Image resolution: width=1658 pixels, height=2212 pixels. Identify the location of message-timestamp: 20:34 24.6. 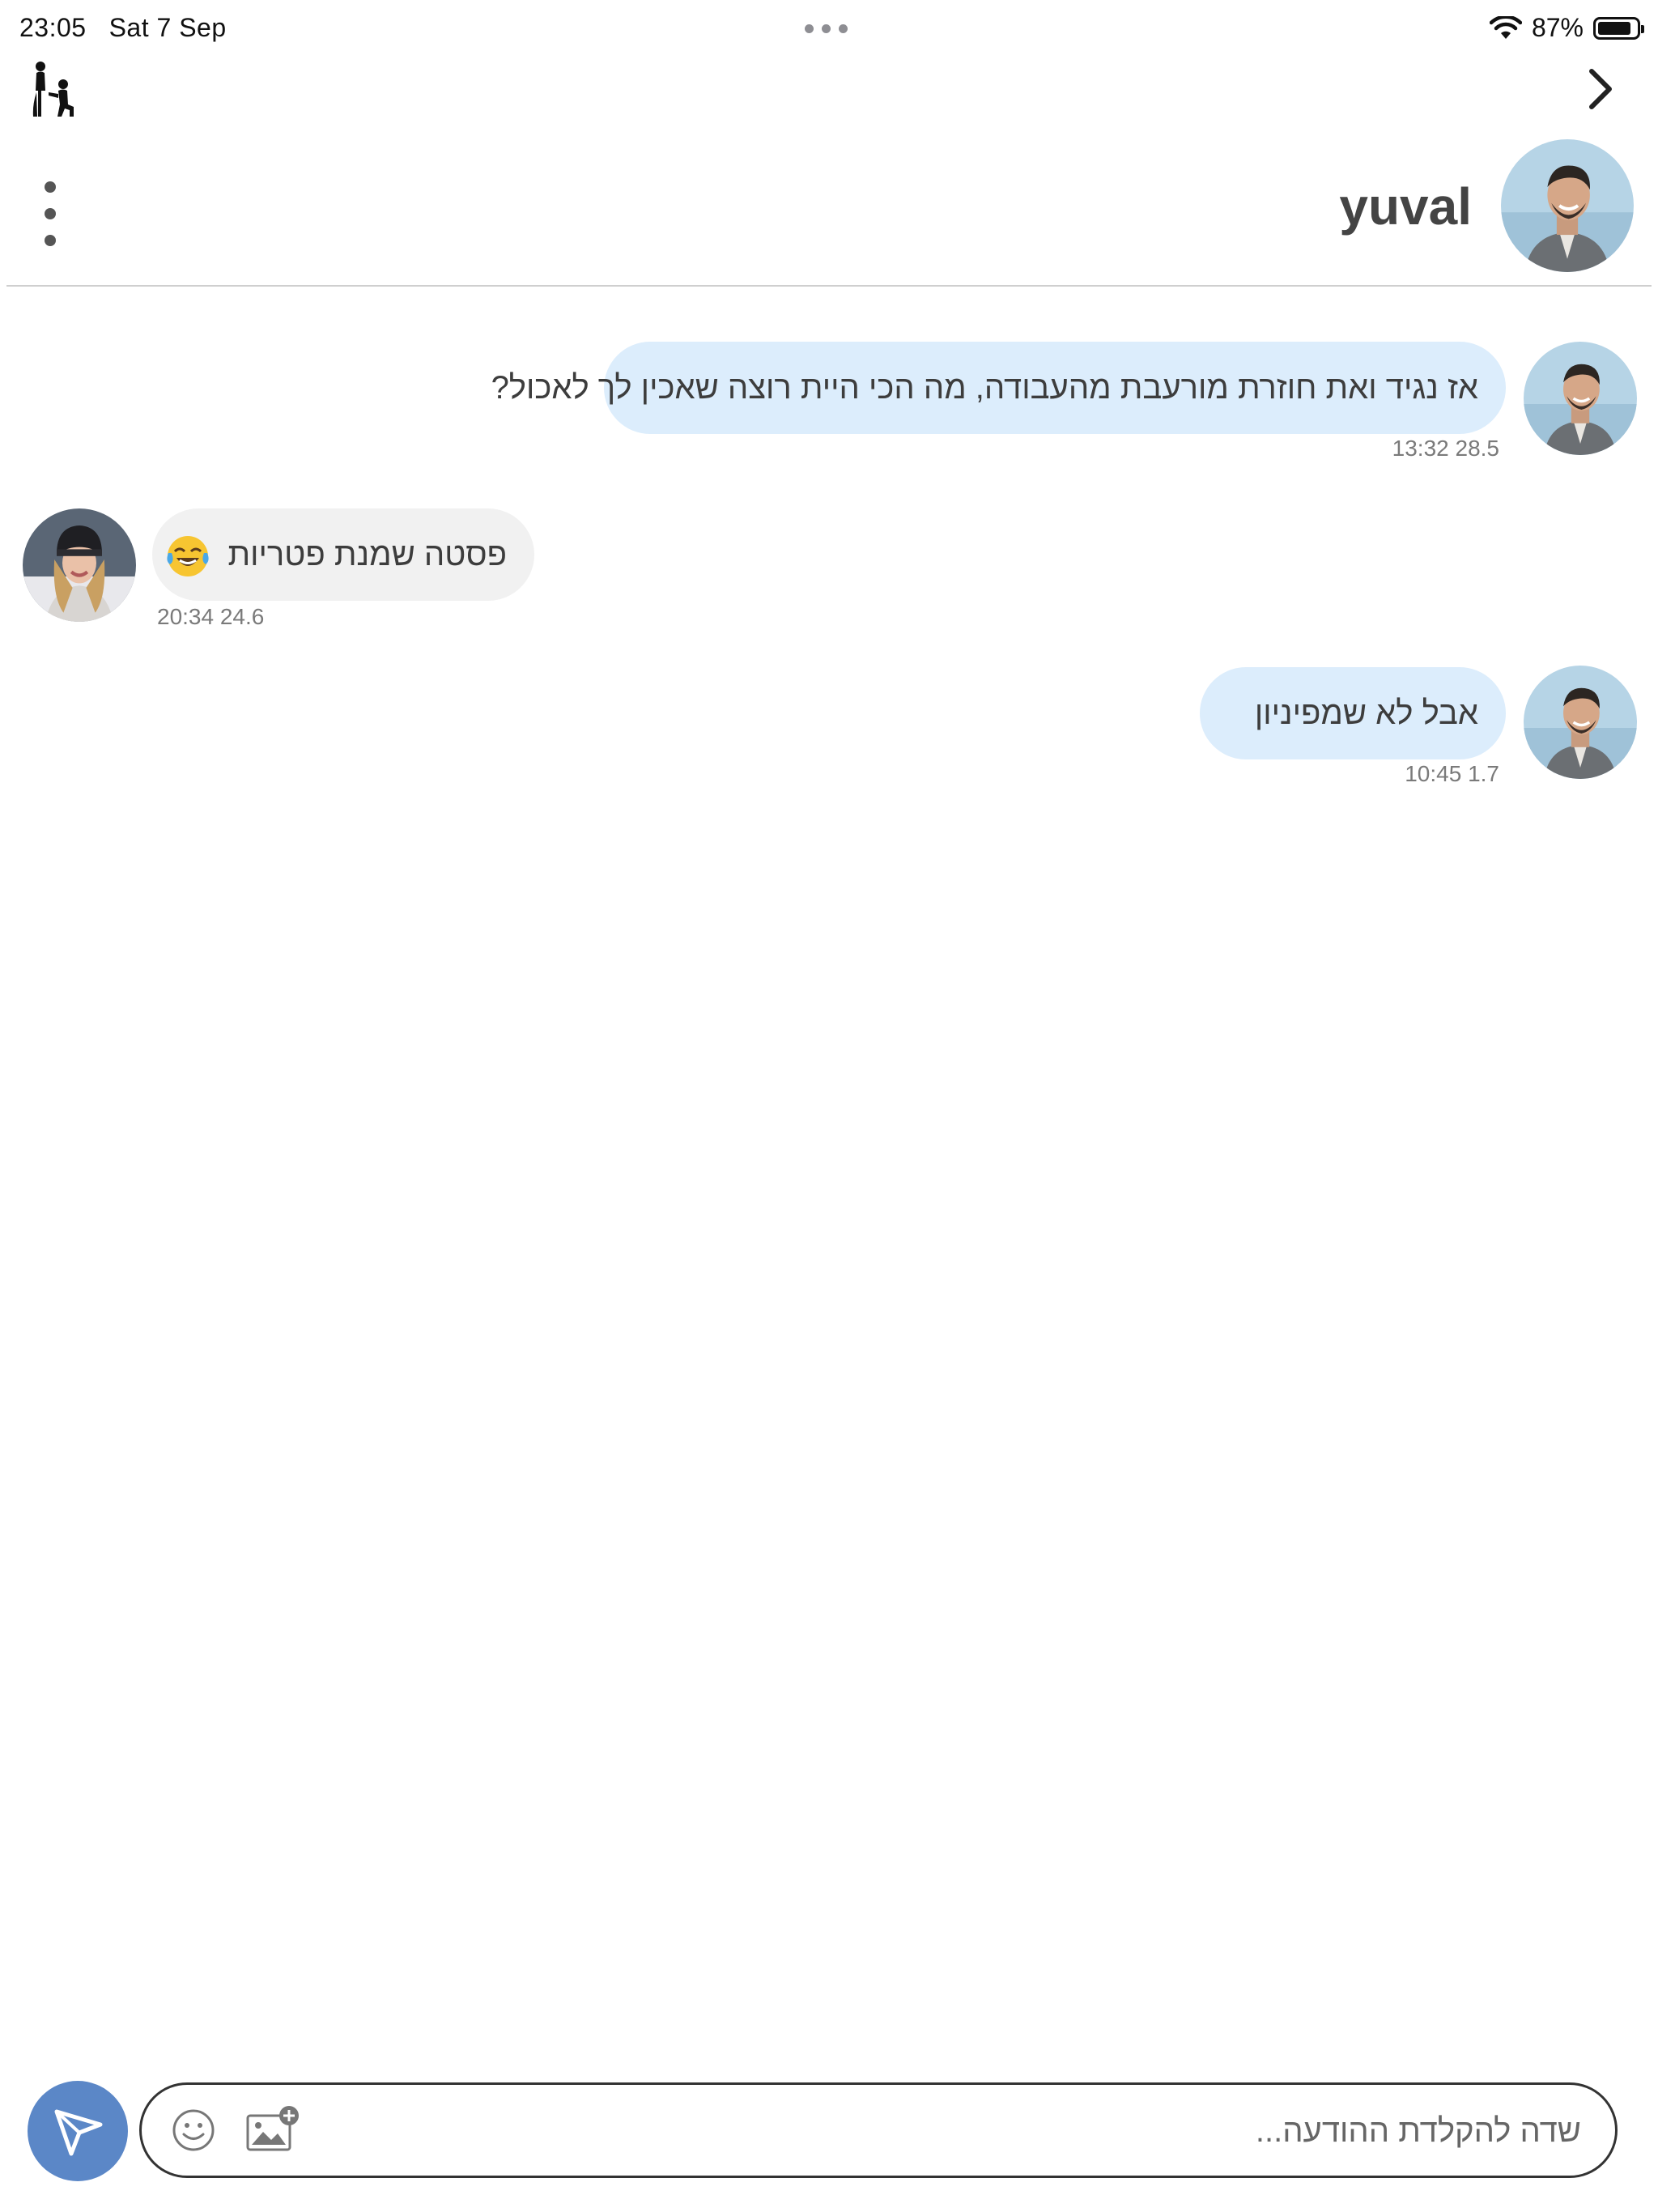
(211, 616).